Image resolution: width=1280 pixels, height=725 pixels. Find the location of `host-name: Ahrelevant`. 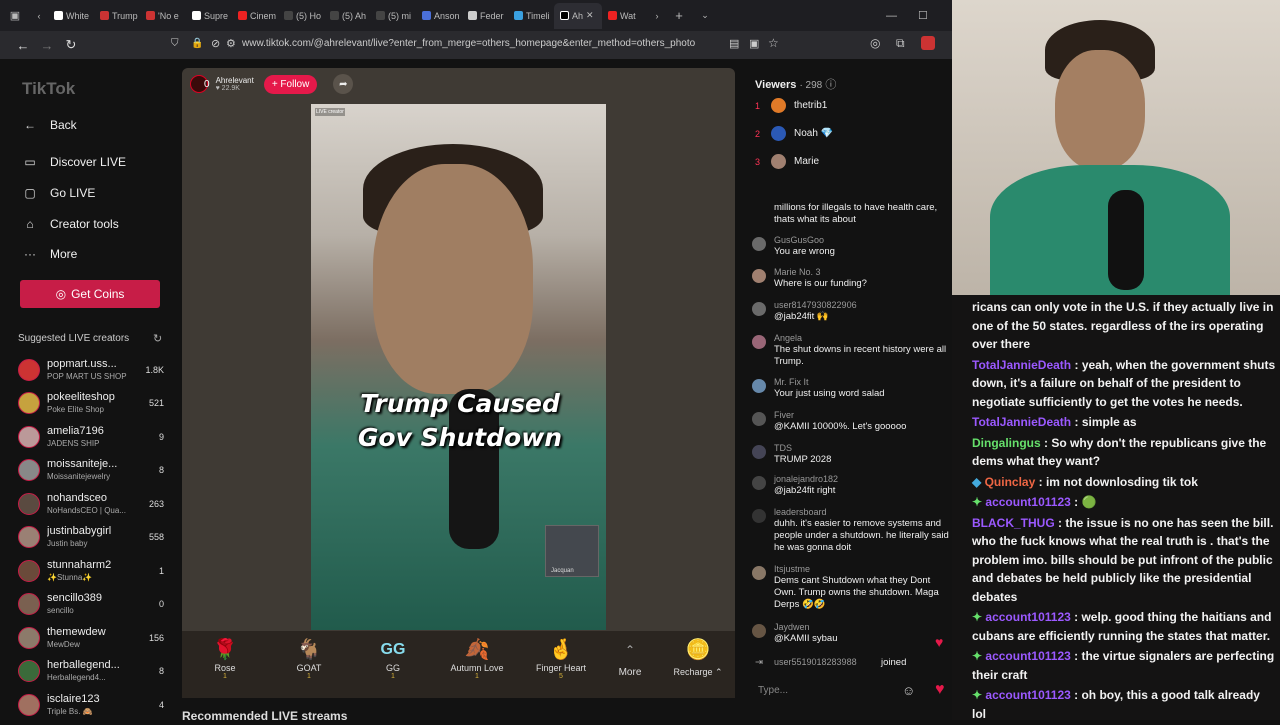

host-name: Ahrelevant is located at coordinates (235, 80).